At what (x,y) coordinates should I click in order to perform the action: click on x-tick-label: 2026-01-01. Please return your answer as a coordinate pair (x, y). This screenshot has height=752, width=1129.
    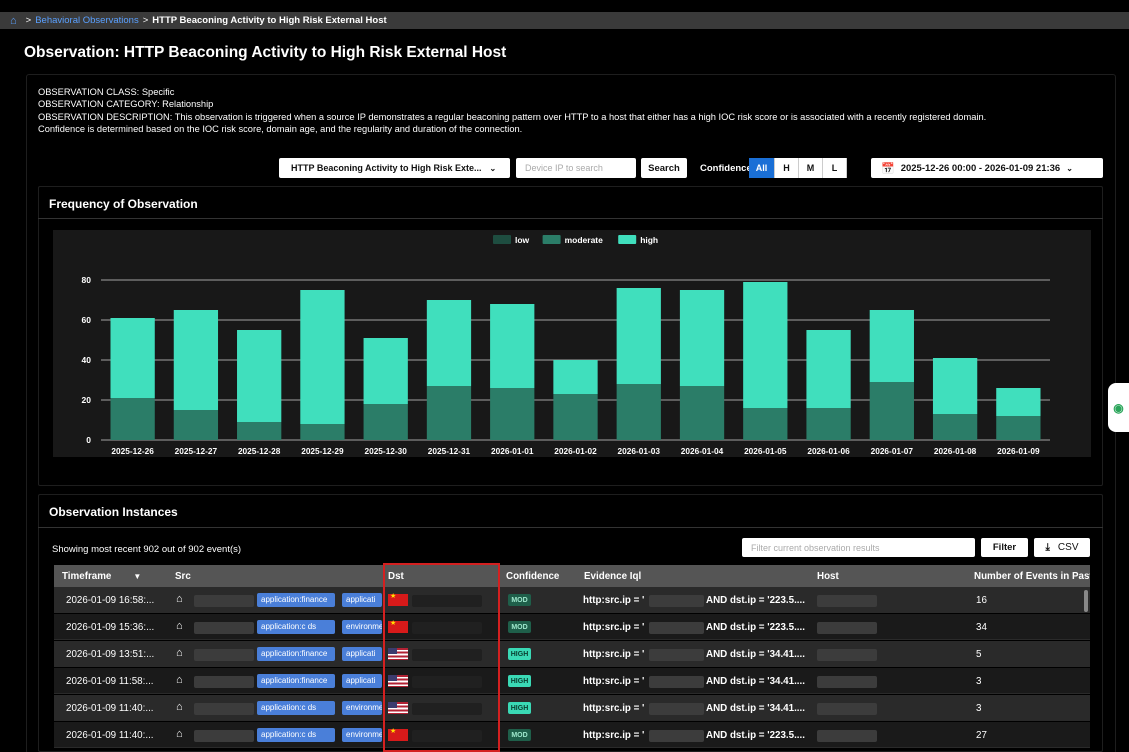
    Looking at the image, I should click on (512, 451).